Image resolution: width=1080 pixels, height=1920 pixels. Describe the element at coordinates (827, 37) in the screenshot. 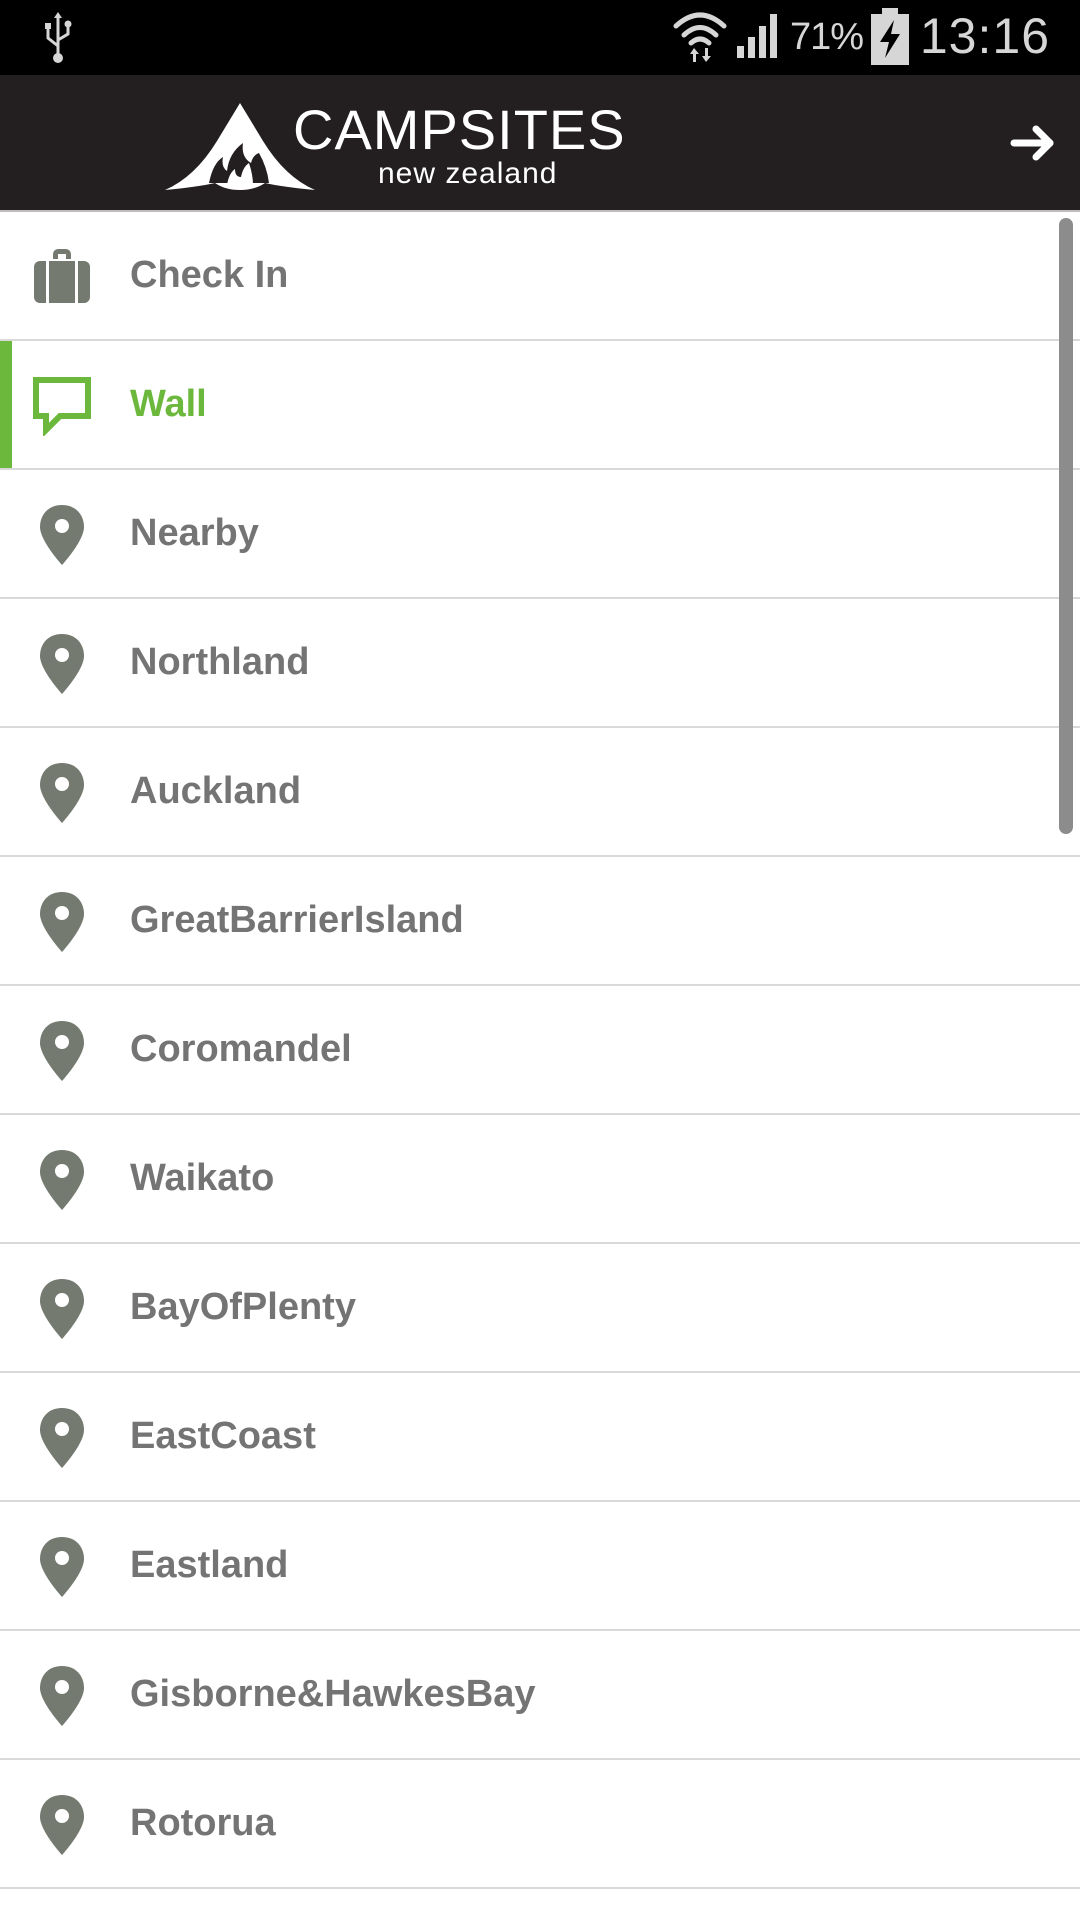

I see `battery-percent: 71%` at that location.